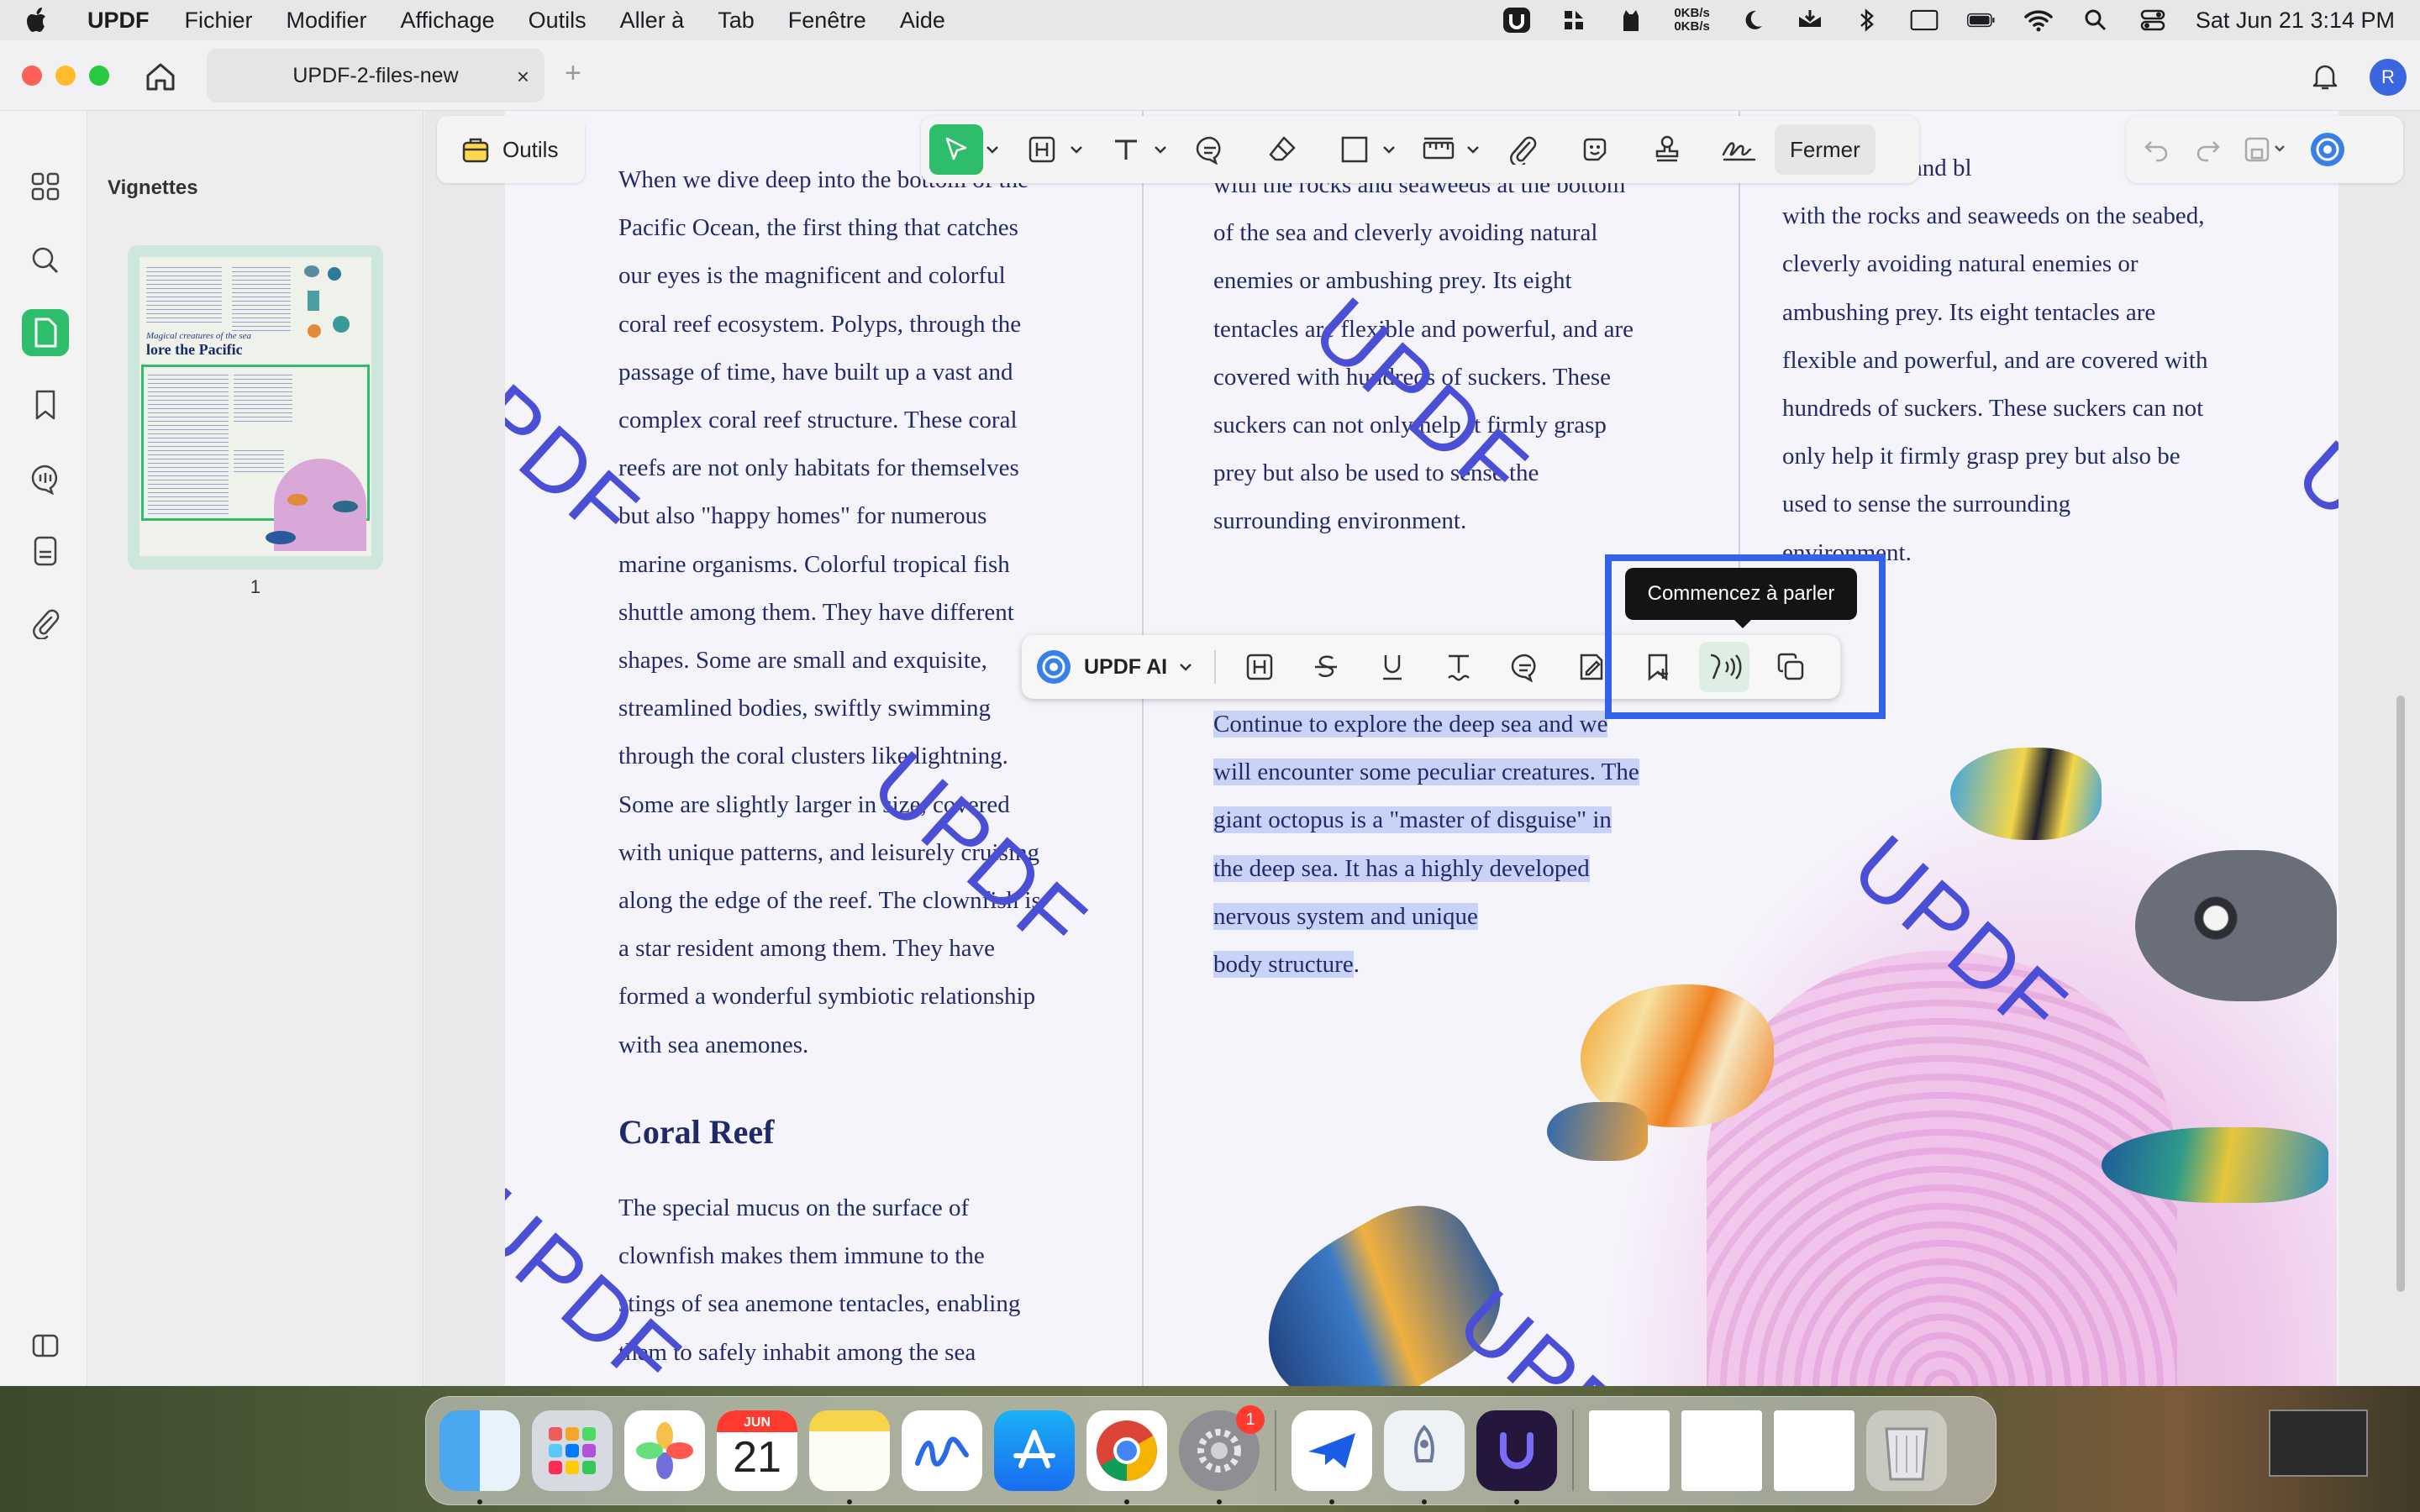  I want to click on close-window-button, so click(32, 76).